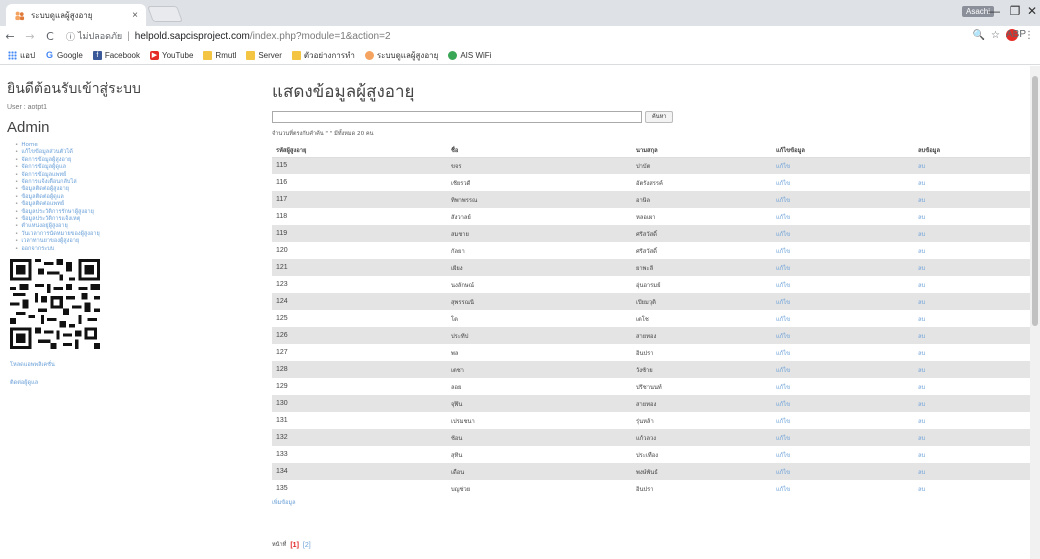 The image size is (1040, 559). What do you see at coordinates (219, 55) in the screenshot?
I see `bookmark-rmutl: Rmutl` at bounding box center [219, 55].